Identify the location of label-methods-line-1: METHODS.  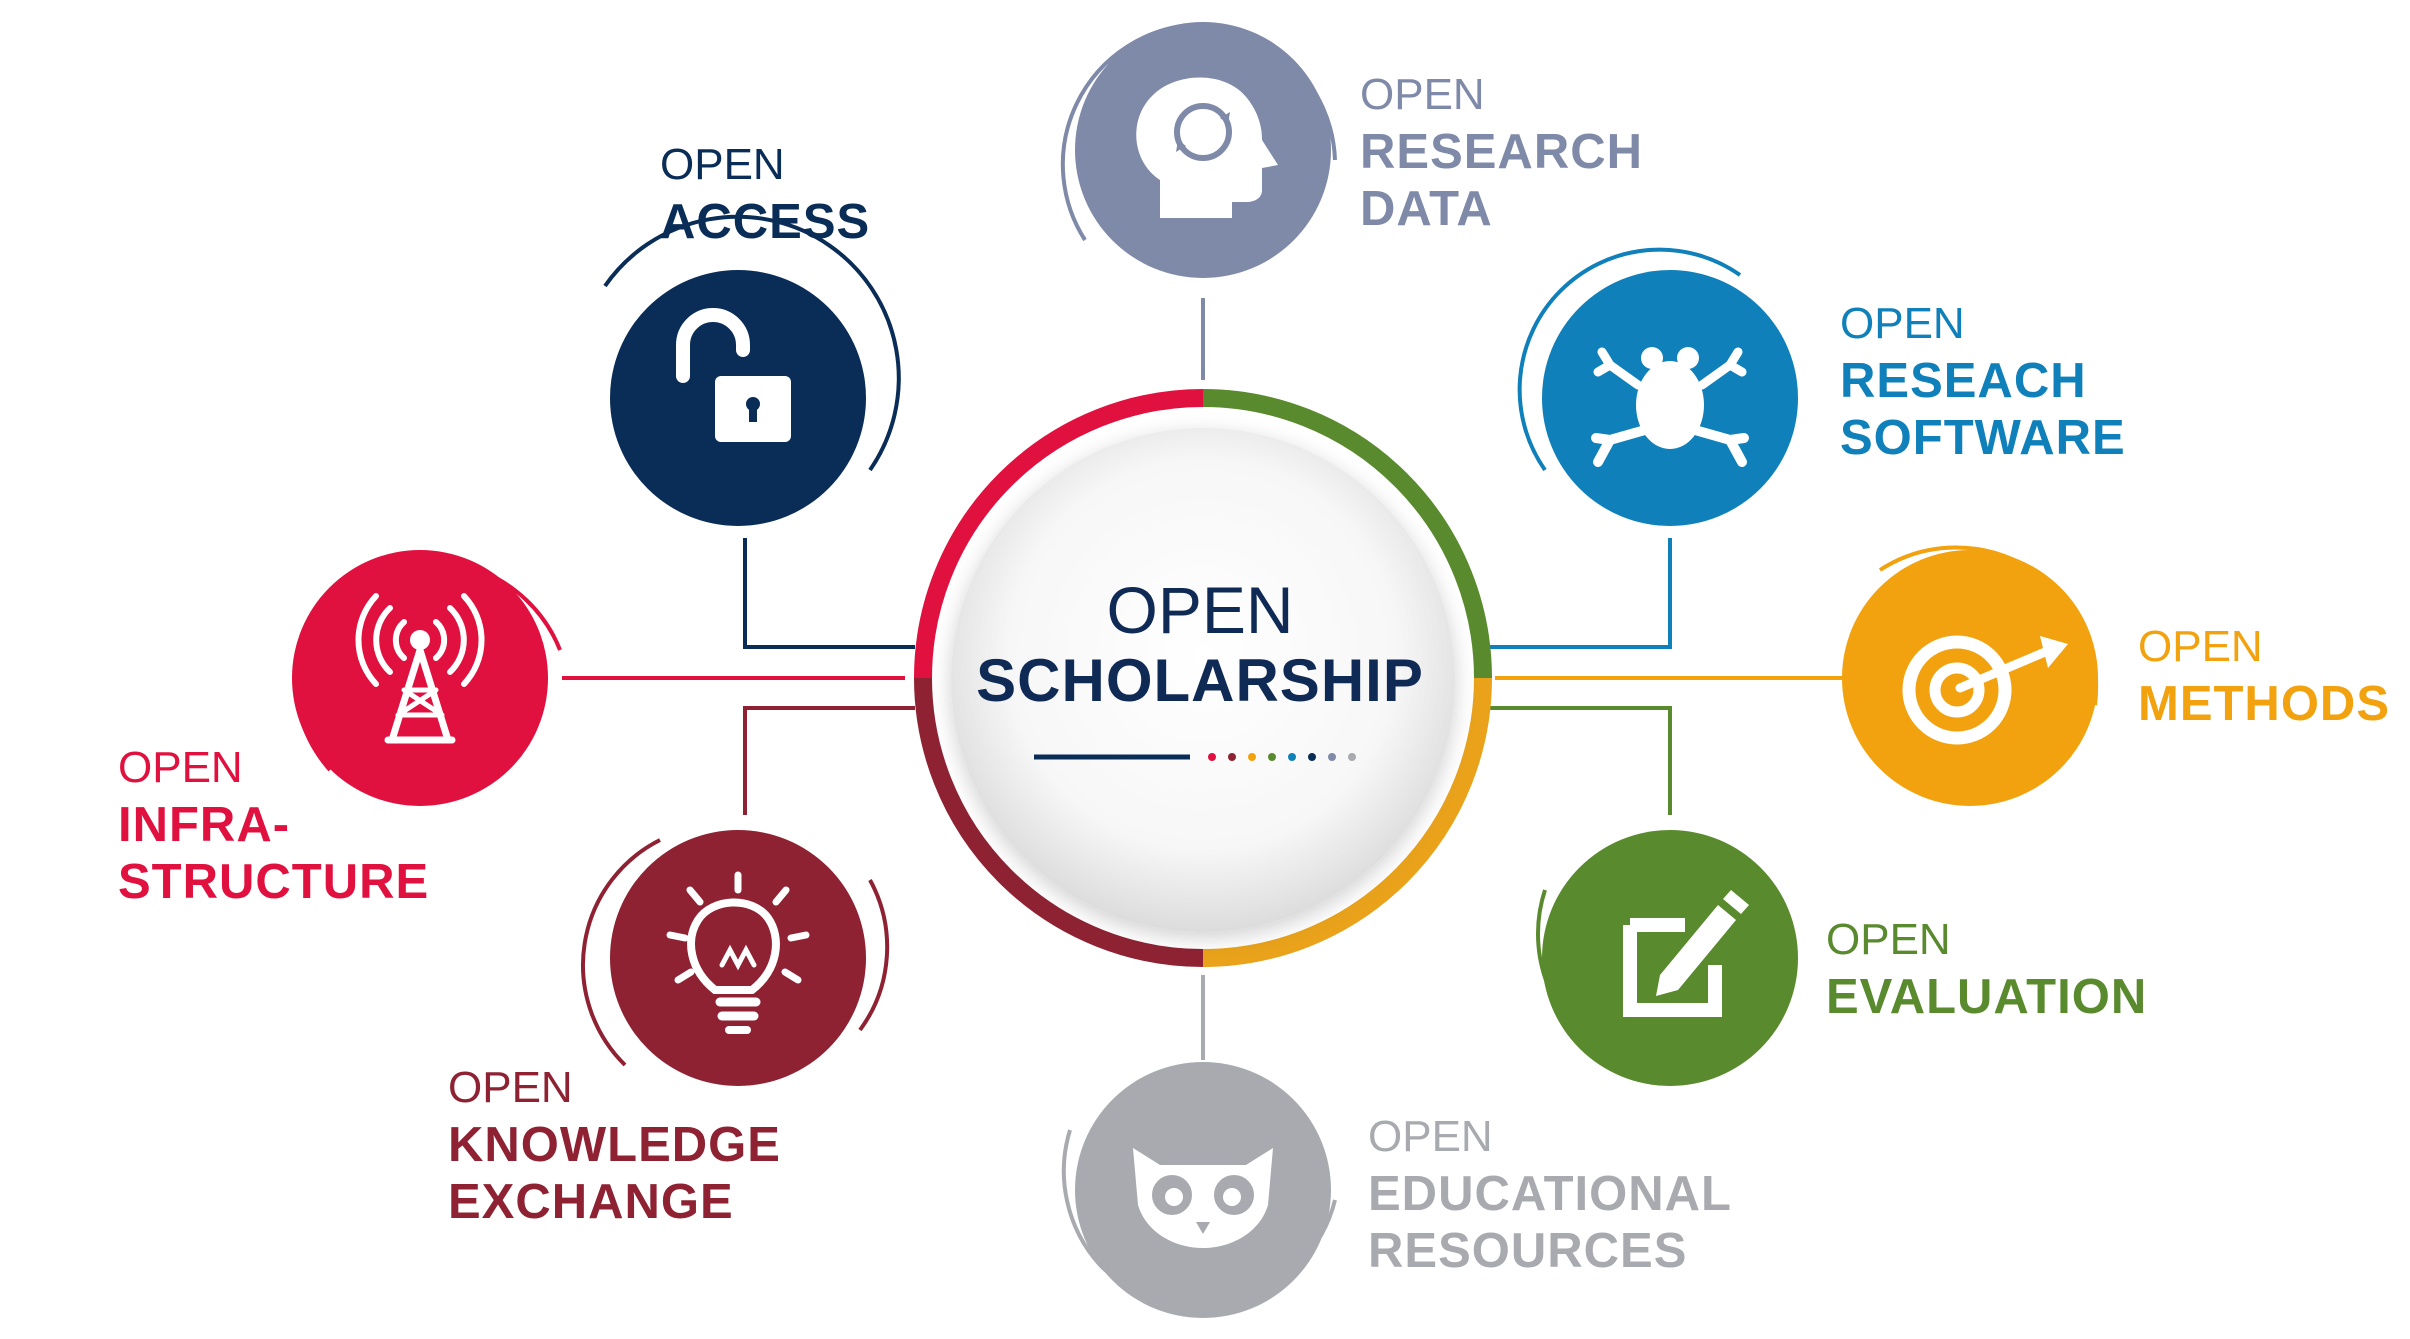
(2264, 704).